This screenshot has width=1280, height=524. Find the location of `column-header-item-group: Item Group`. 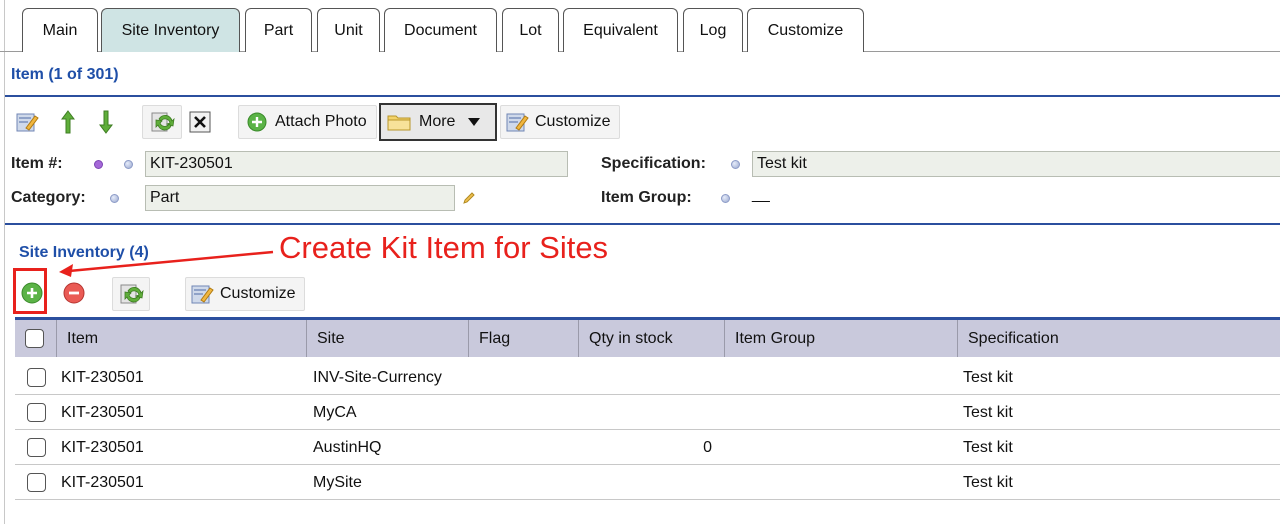

column-header-item-group: Item Group is located at coordinates (841, 338).